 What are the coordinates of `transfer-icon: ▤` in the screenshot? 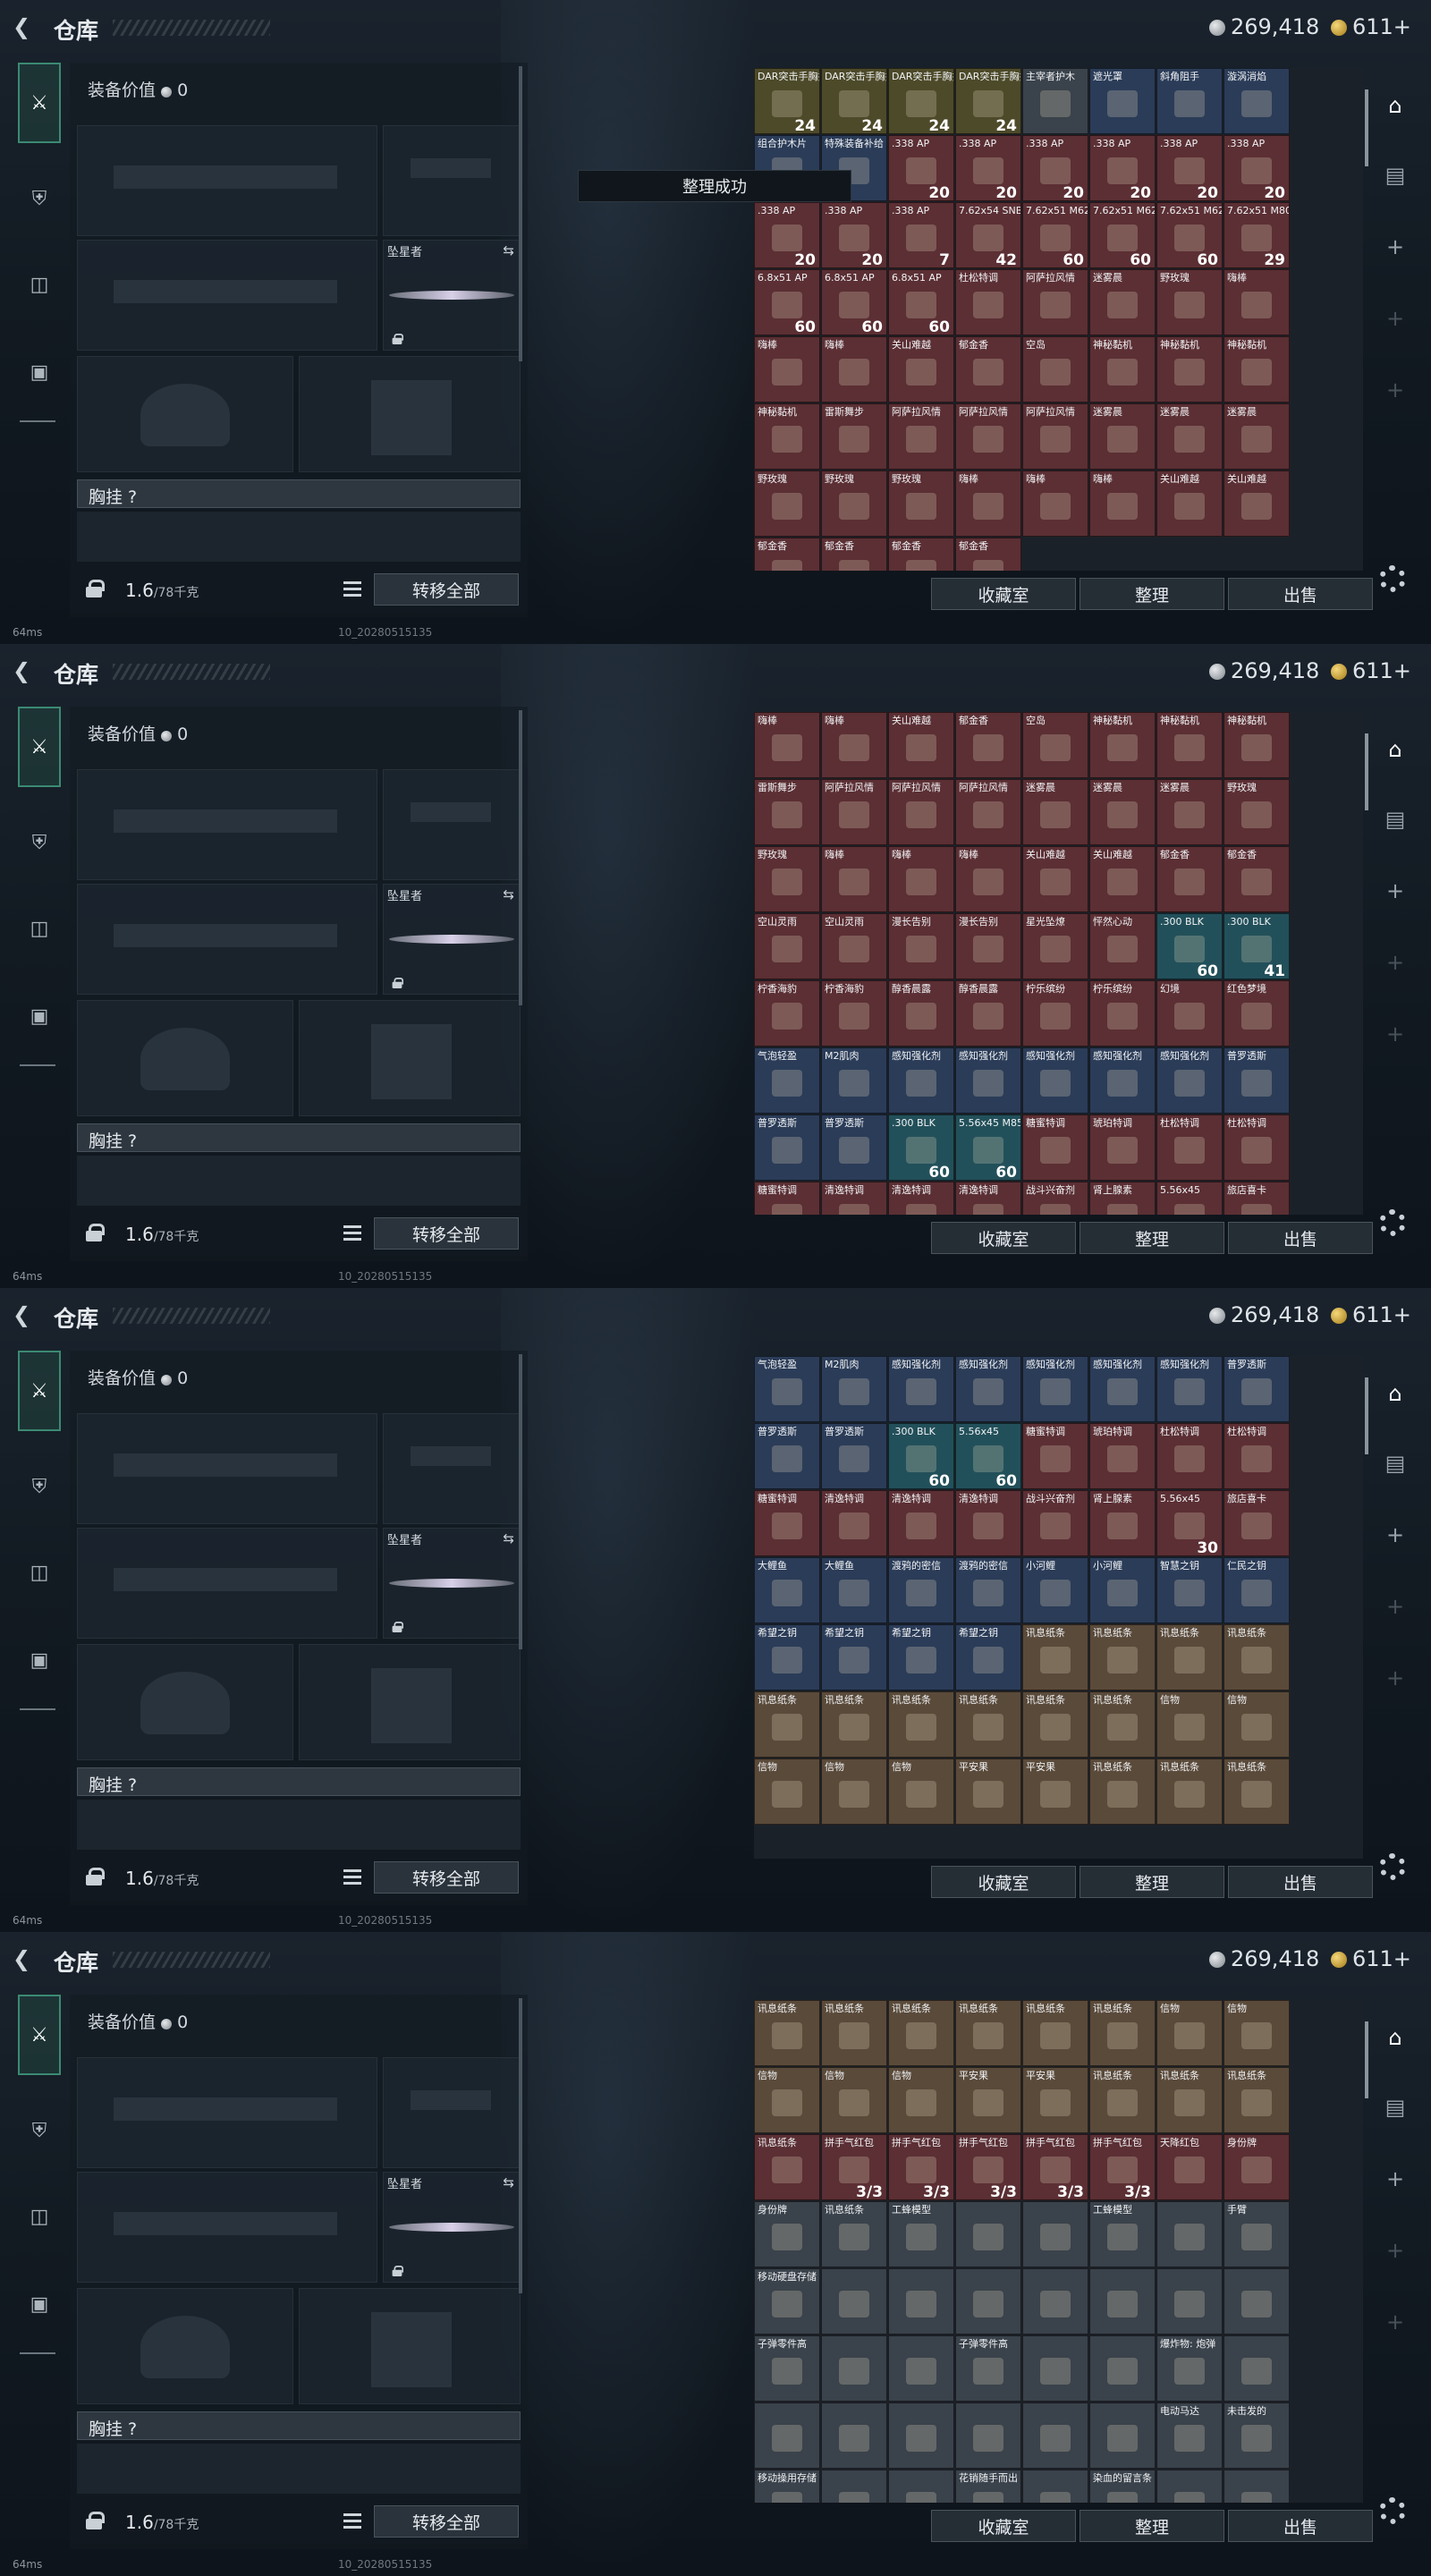 It's located at (1396, 175).